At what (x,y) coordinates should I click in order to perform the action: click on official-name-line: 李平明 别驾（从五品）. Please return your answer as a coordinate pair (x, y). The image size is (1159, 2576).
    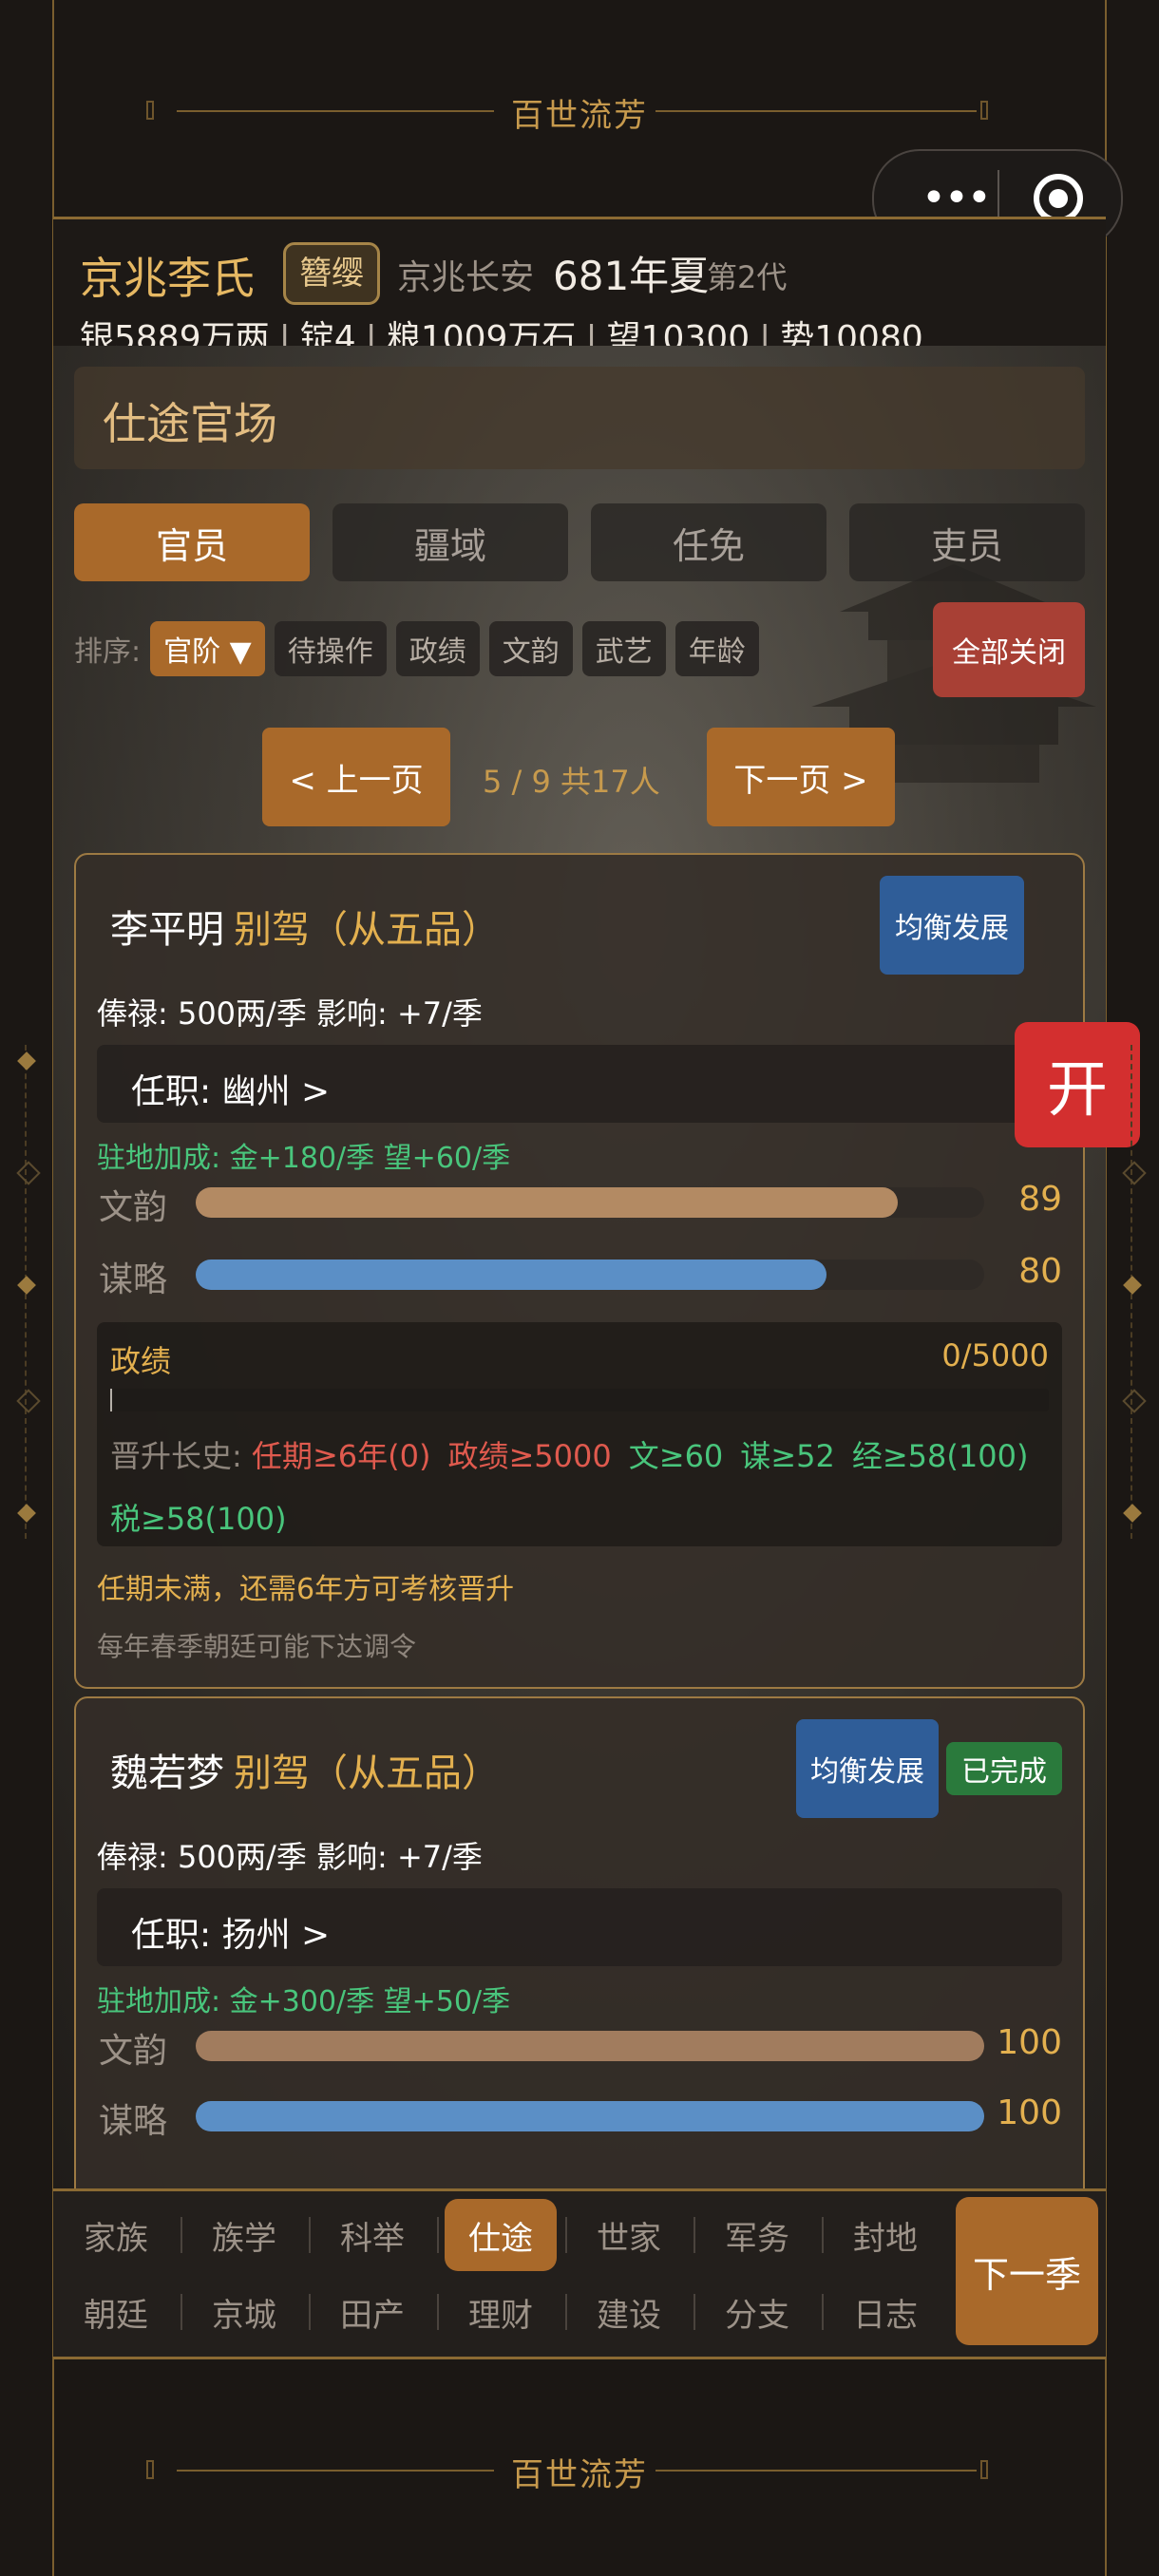
    Looking at the image, I should click on (305, 926).